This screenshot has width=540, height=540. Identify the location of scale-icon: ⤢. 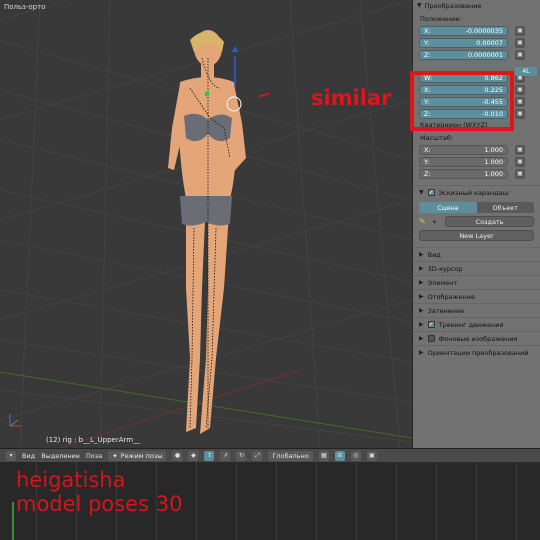
(257, 455).